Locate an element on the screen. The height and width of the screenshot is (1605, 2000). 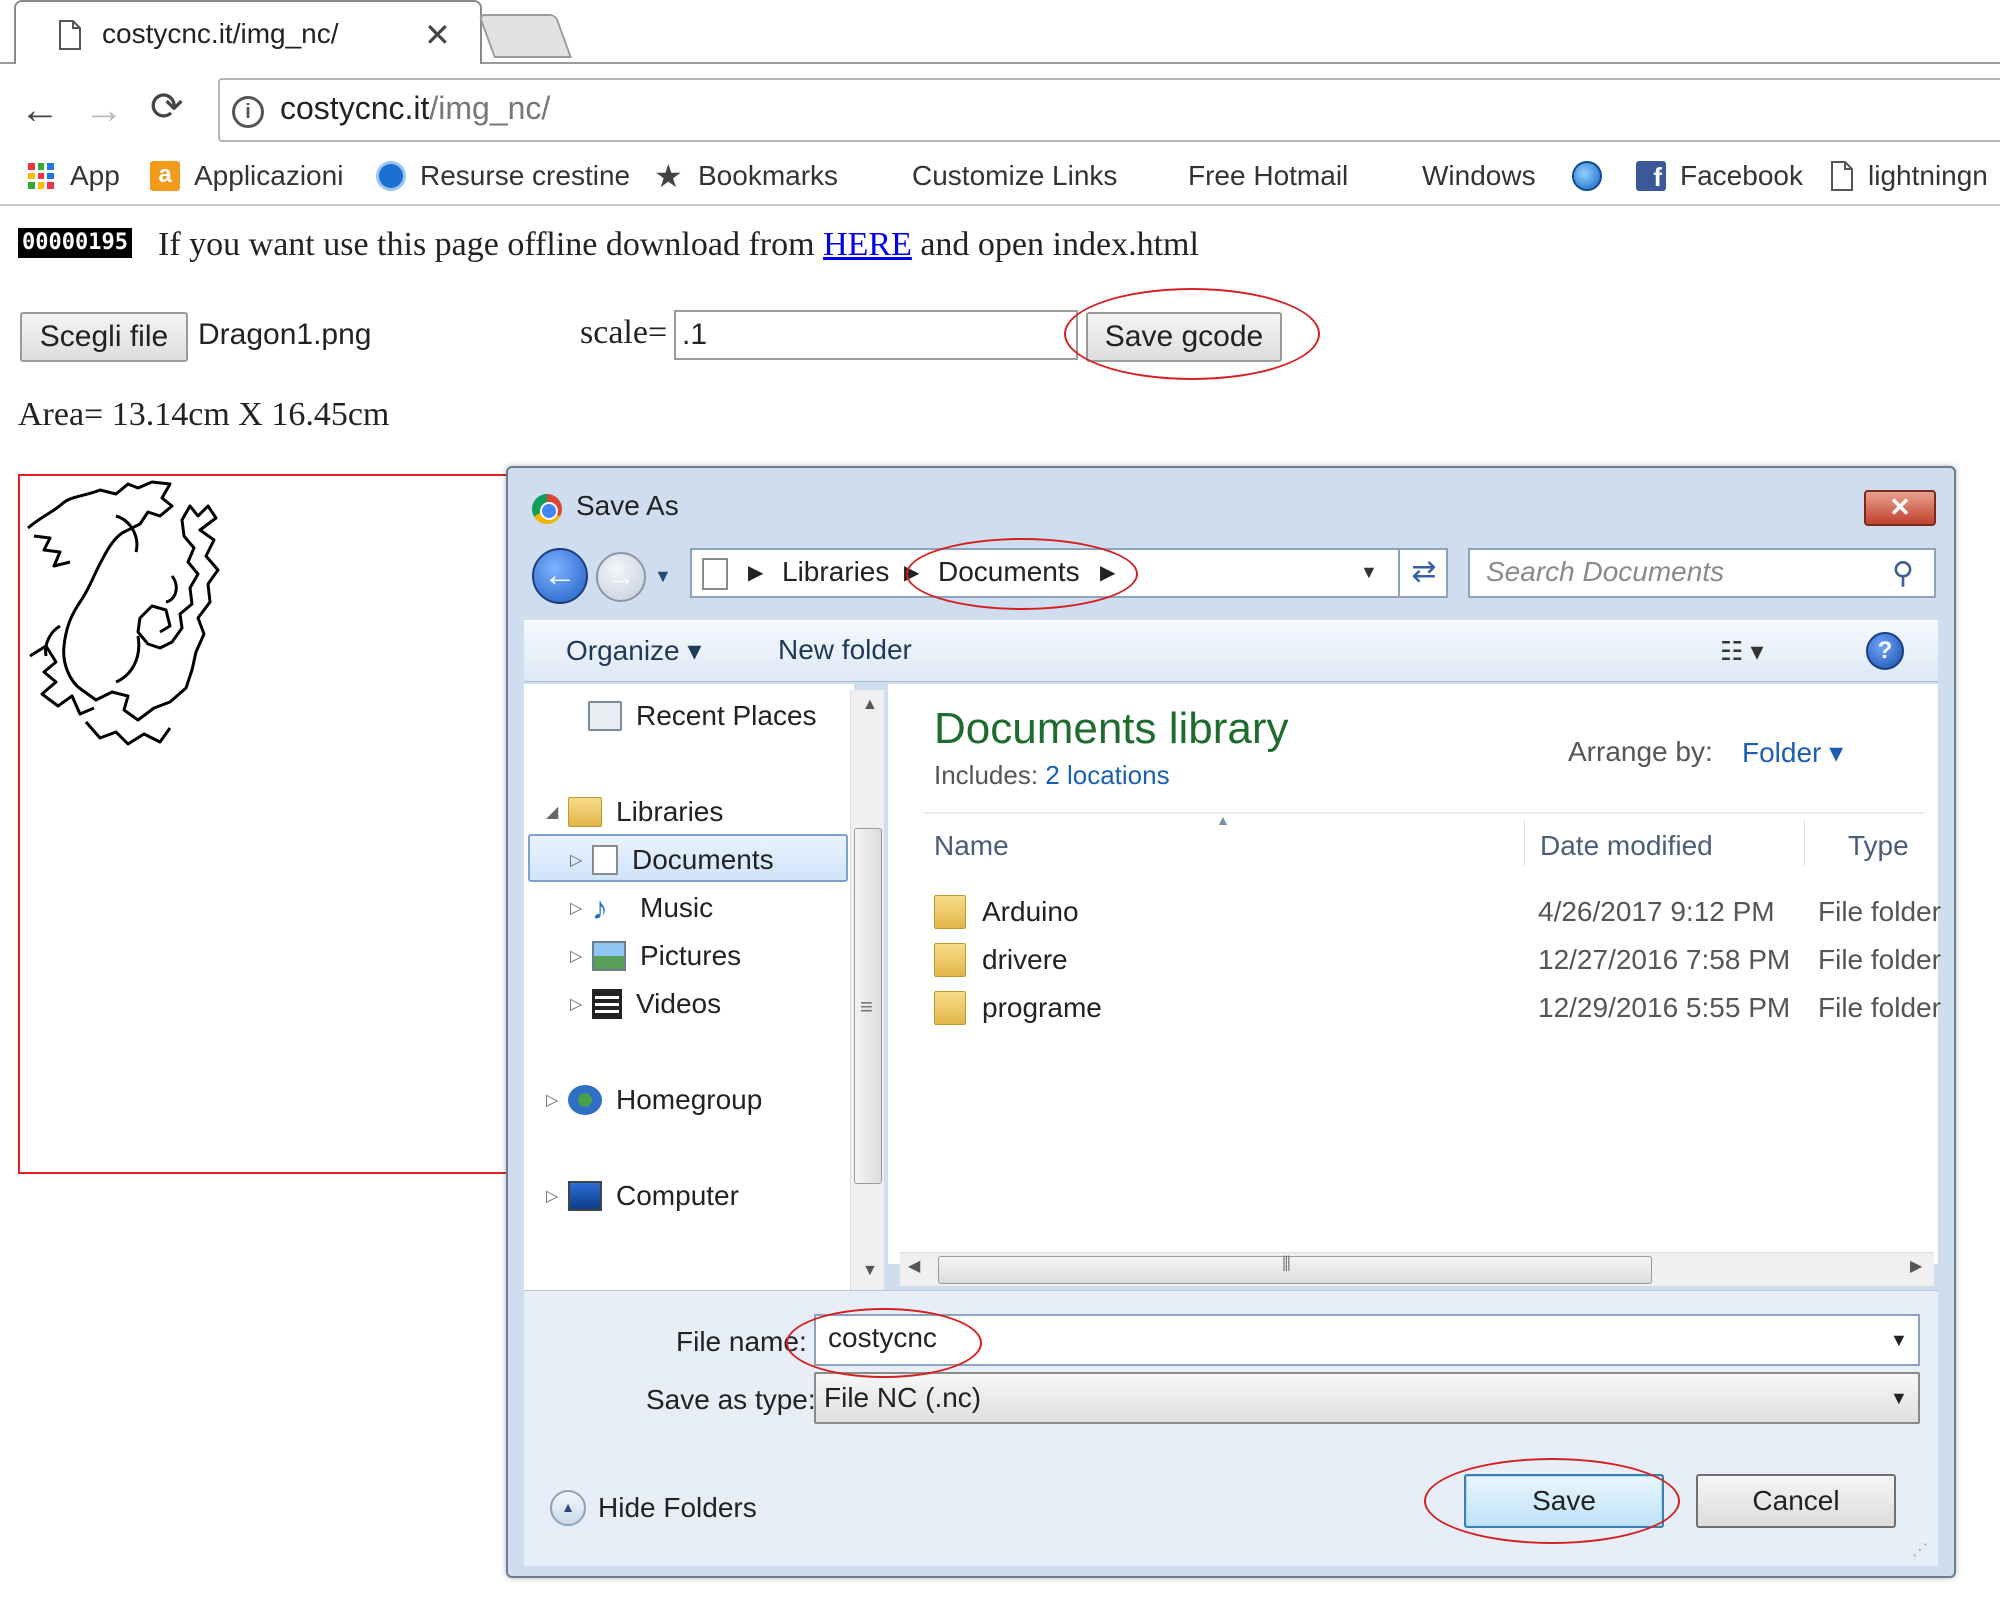
nav-item-pictures: ▷ Pictures is located at coordinates (655, 956).